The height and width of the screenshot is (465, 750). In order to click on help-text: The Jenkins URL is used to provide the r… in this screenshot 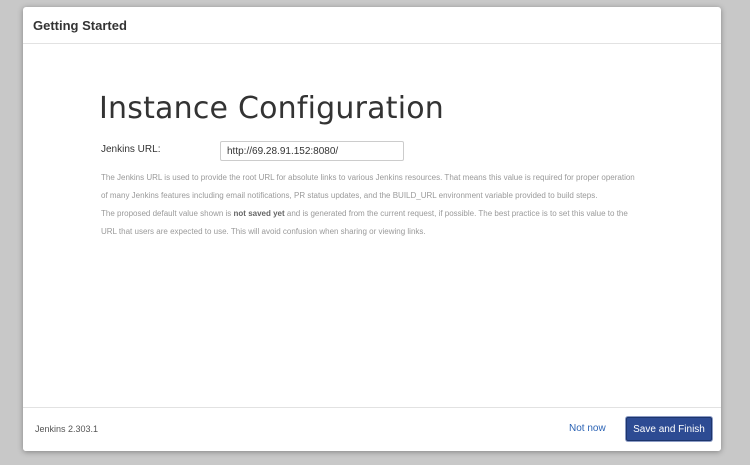, I will do `click(371, 205)`.